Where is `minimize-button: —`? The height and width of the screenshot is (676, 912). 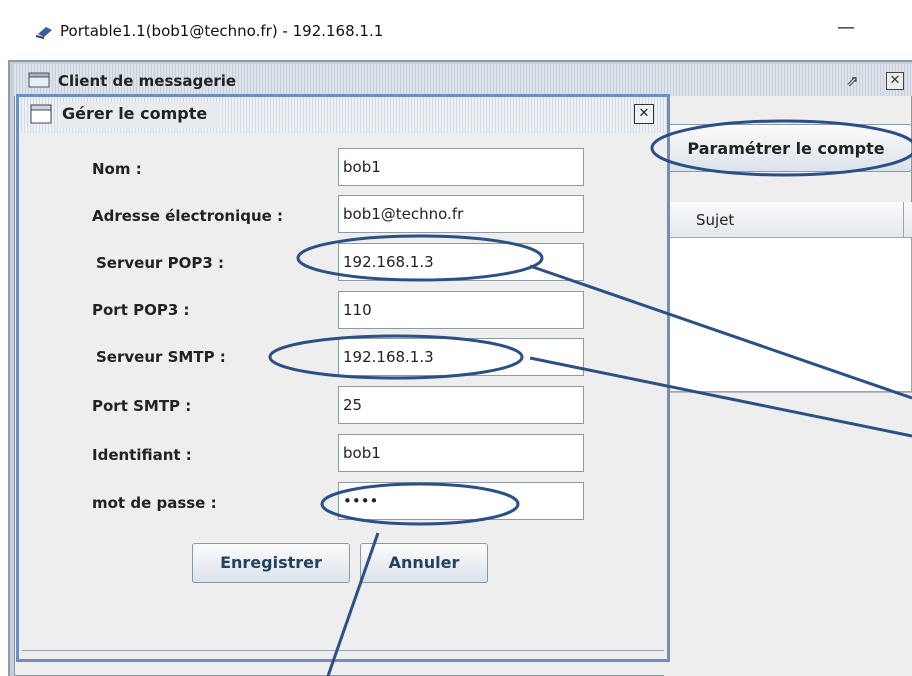
minimize-button: — is located at coordinates (846, 28).